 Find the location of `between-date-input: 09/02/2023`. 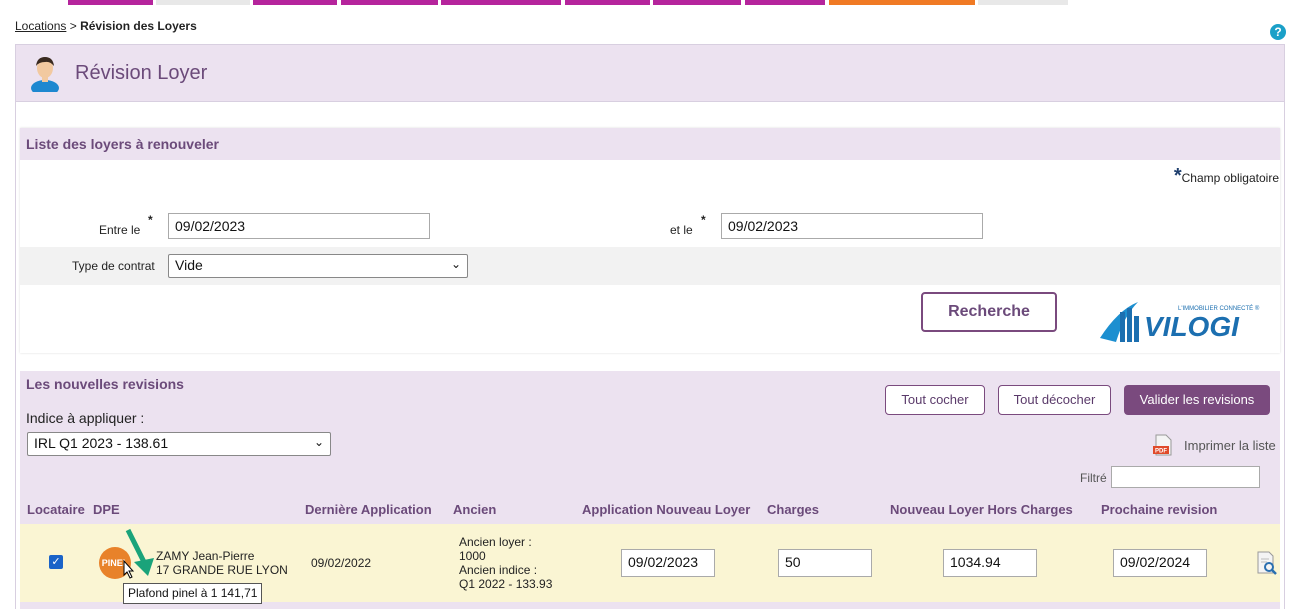

between-date-input: 09/02/2023 is located at coordinates (299, 226).